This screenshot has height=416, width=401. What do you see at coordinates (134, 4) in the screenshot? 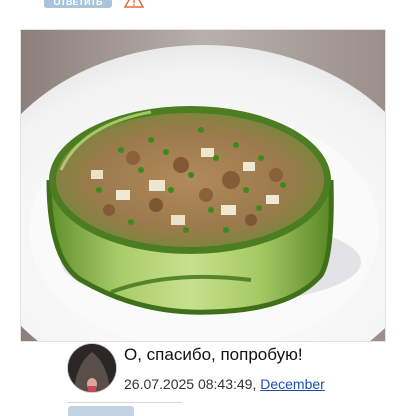
I see `warning-triangle-icon` at bounding box center [134, 4].